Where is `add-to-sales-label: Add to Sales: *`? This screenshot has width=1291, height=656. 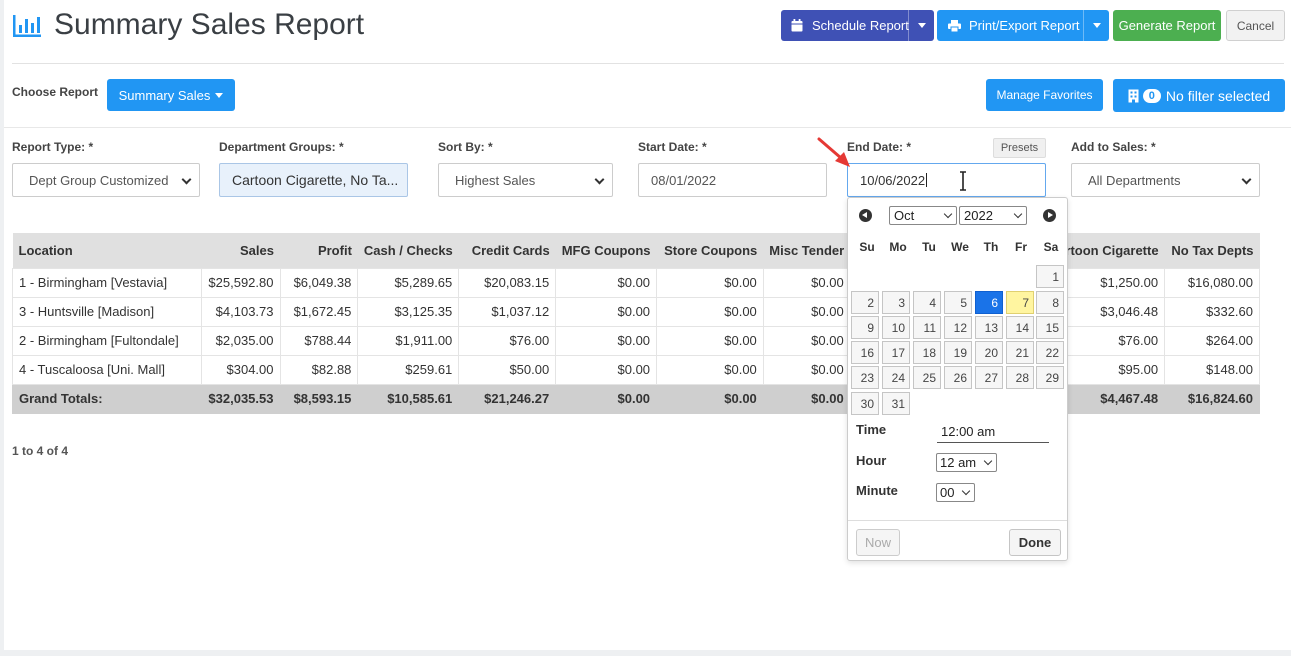
add-to-sales-label: Add to Sales: * is located at coordinates (1113, 147).